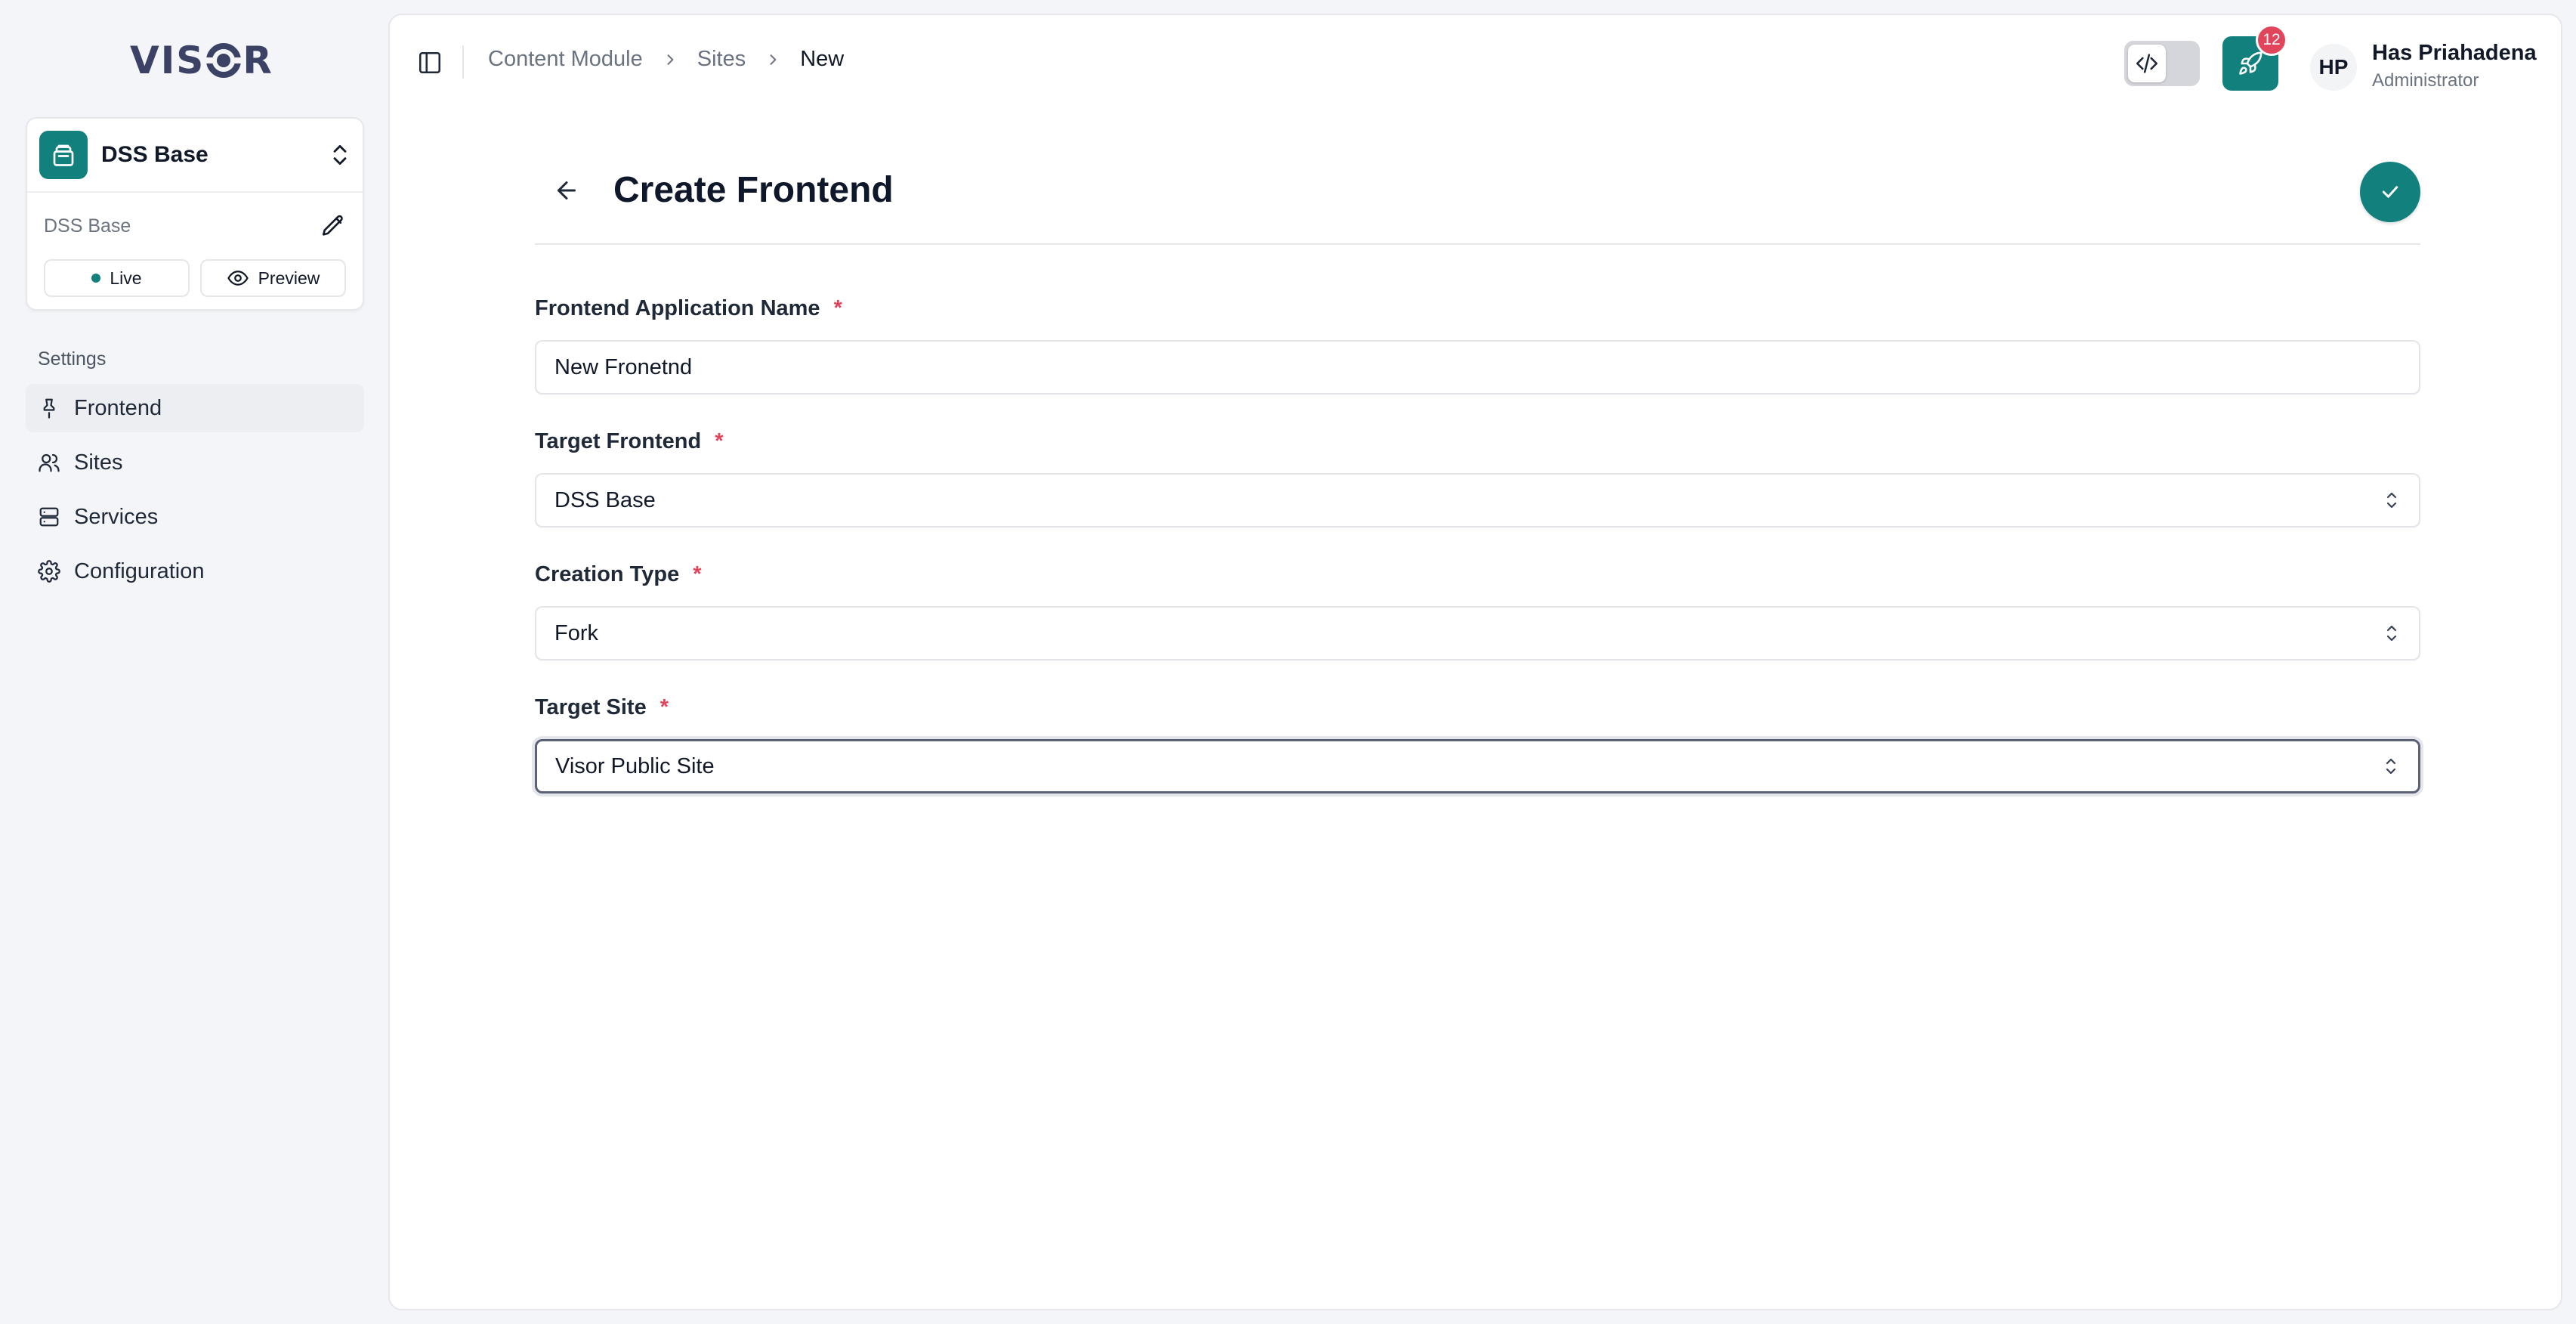 The height and width of the screenshot is (1324, 2576). I want to click on visor-logo: VIS R, so click(201, 60).